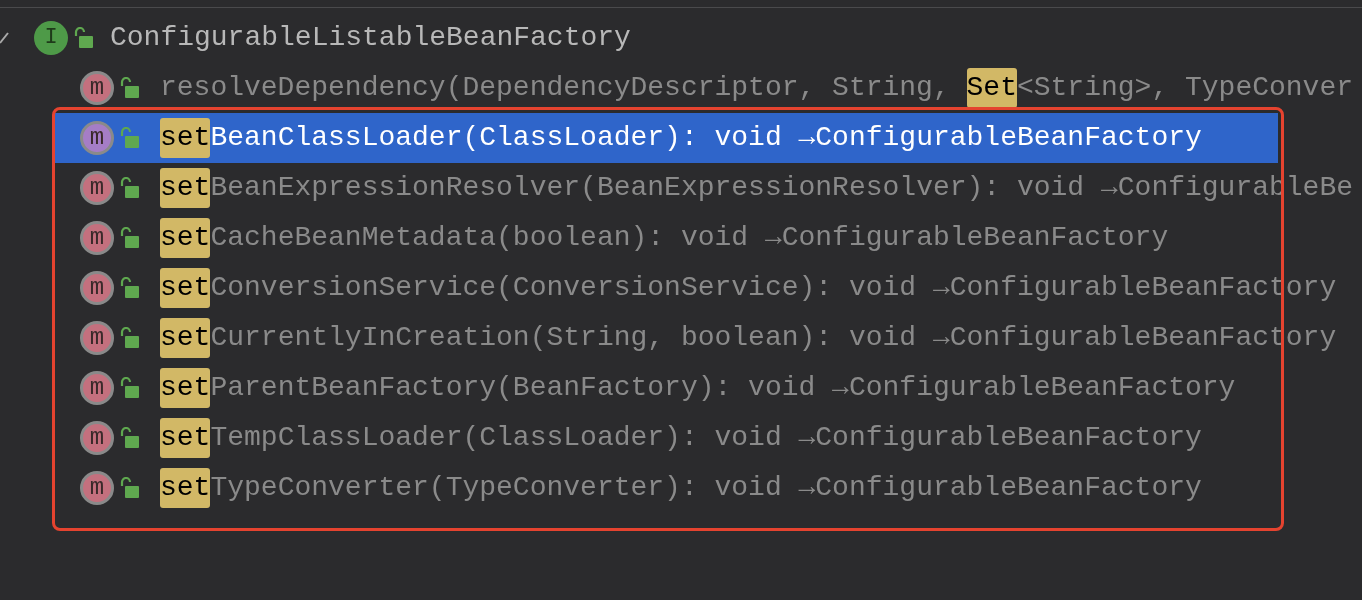  What do you see at coordinates (681, 138) in the screenshot?
I see `method-signature: setBeanClassLoader(ClassLoader): void →ConfigurableBeanFactory` at bounding box center [681, 138].